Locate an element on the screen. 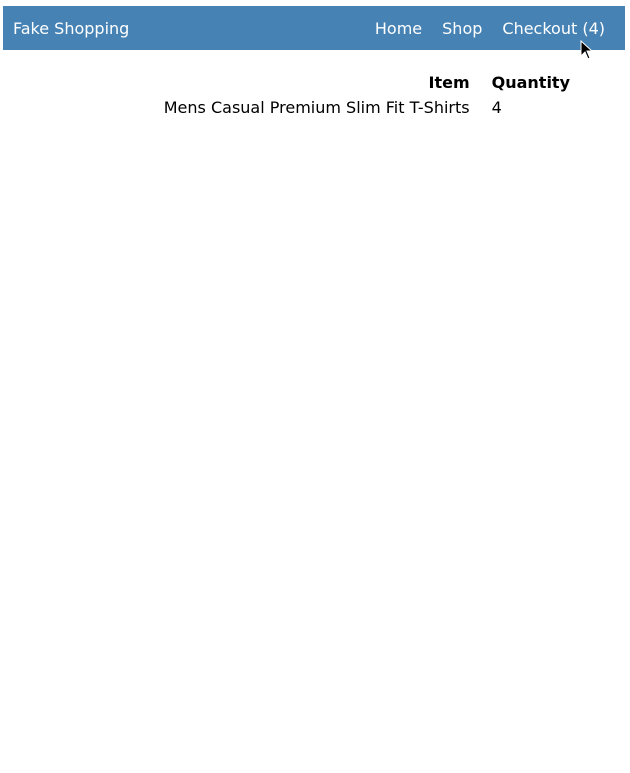 The height and width of the screenshot is (773, 630). brand-link: Fake Shopping is located at coordinates (71, 28).